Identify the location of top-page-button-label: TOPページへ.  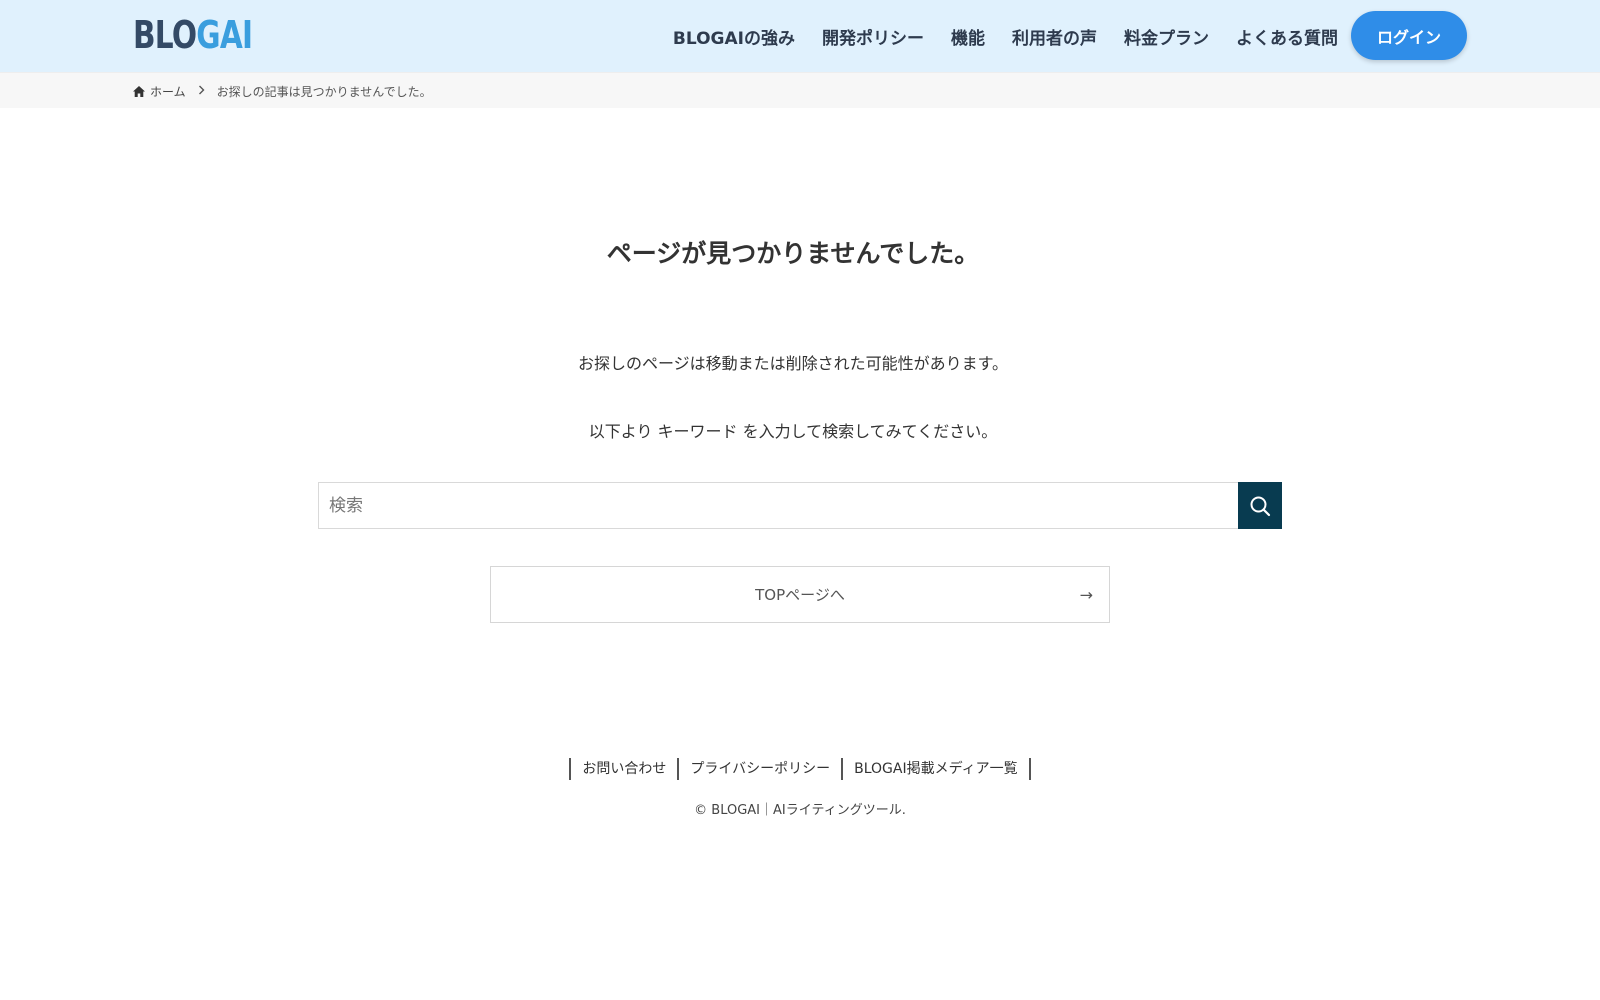
(800, 595).